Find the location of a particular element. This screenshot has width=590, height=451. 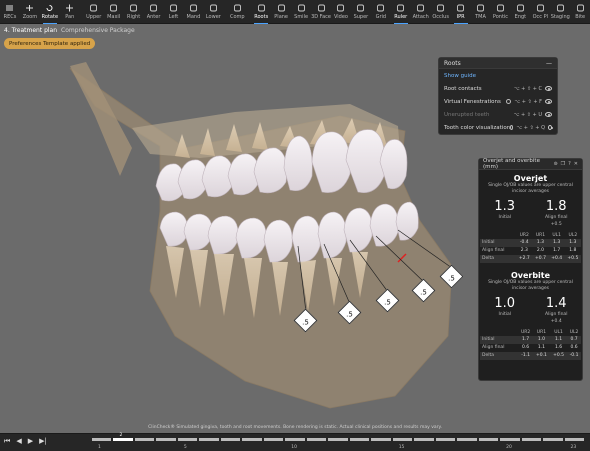

tool-recs: RECs is located at coordinates (10, 12).